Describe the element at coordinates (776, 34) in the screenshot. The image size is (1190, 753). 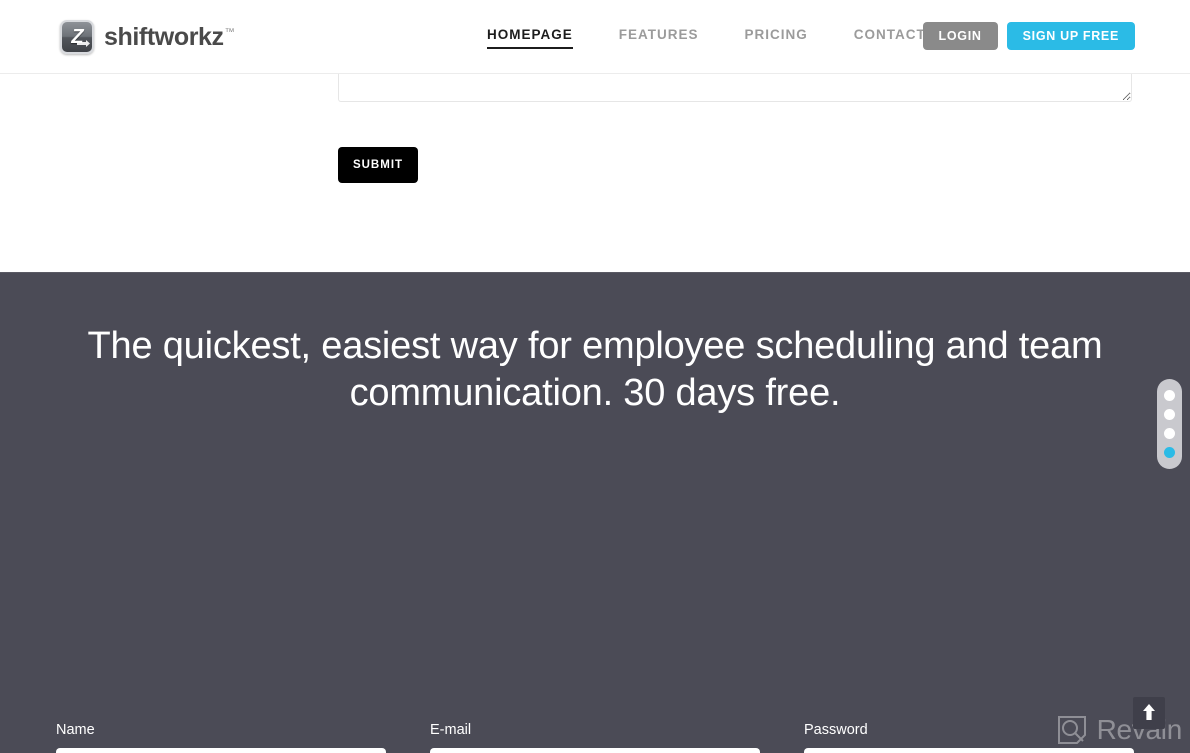
I see `nav-item-pricing: PRICING` at that location.